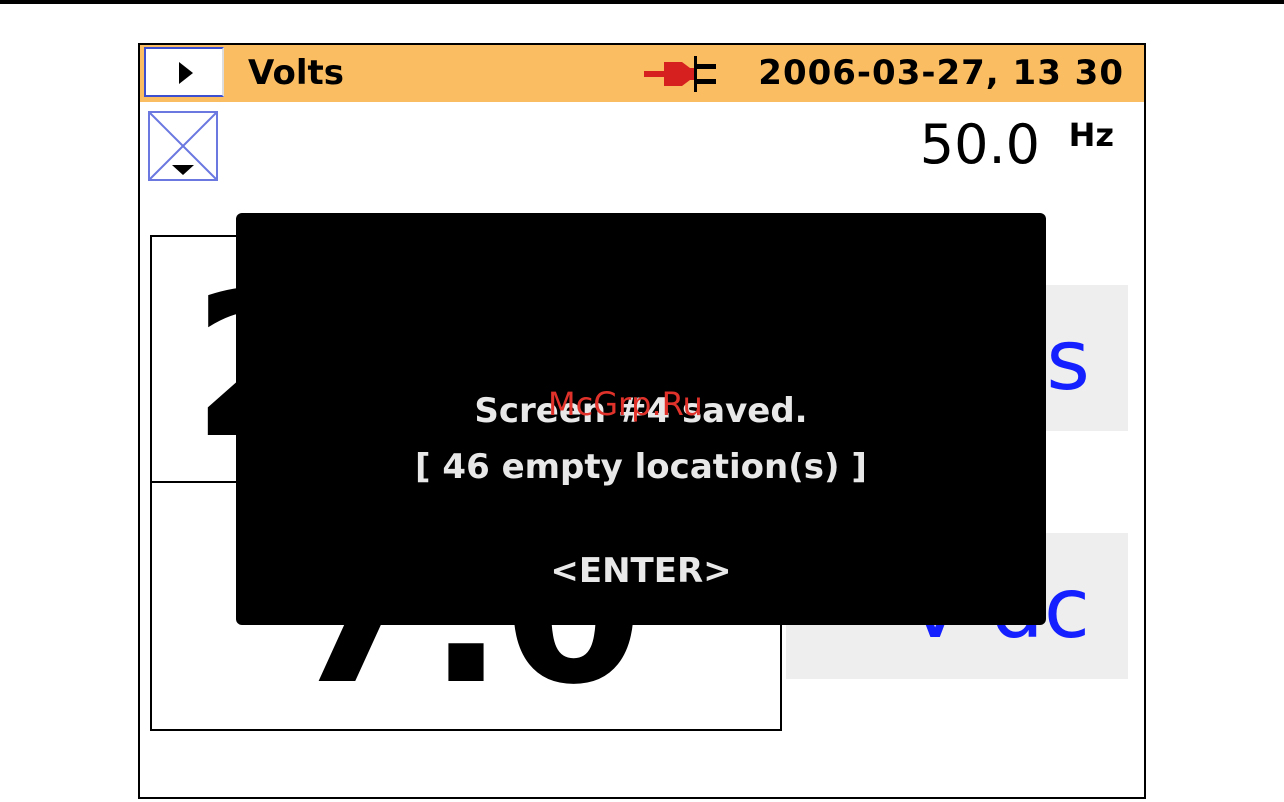 This screenshot has width=1284, height=802. I want to click on dialog-empty-locations: [ 46 empty location(s) ], so click(641, 467).